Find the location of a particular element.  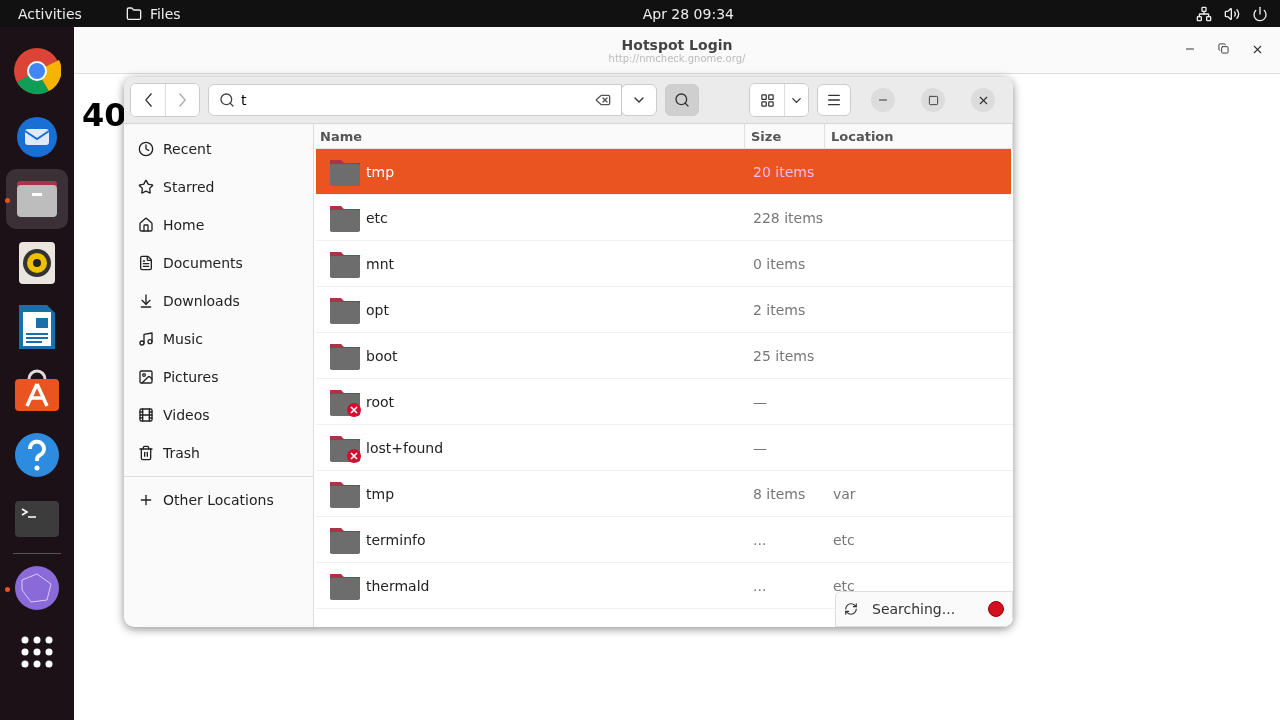

activities-button: Activities is located at coordinates (50, 13).